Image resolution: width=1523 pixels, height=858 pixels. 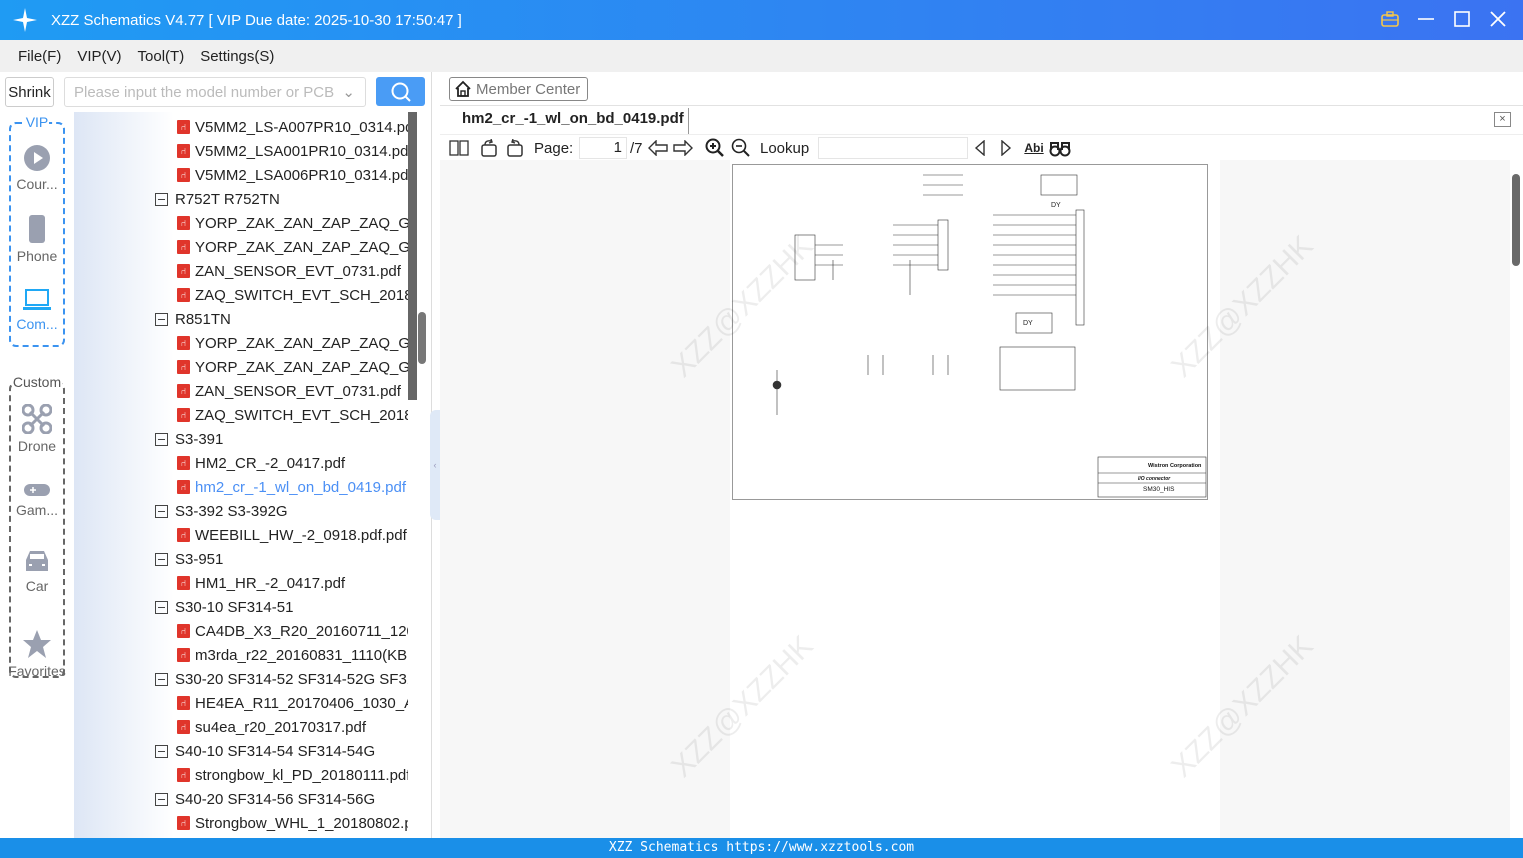 I want to click on tree-file-item: ⑁ hm2_cr_-1_wl_on_bd_0419.pdf, so click(x=291, y=487).